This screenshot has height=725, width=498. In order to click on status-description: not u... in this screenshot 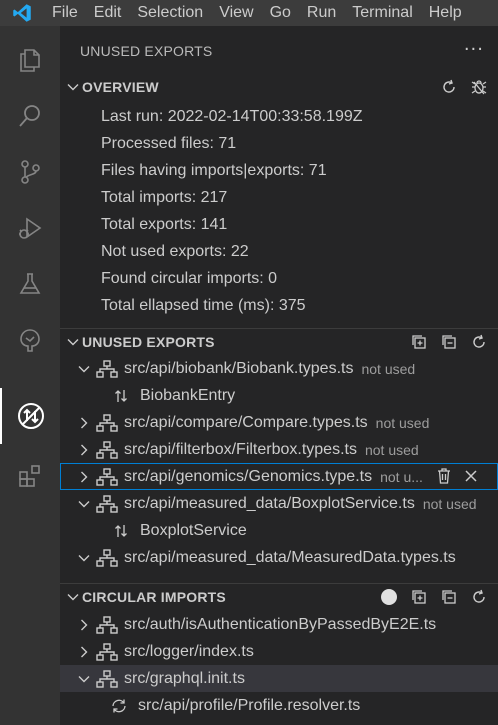, I will do `click(401, 476)`.